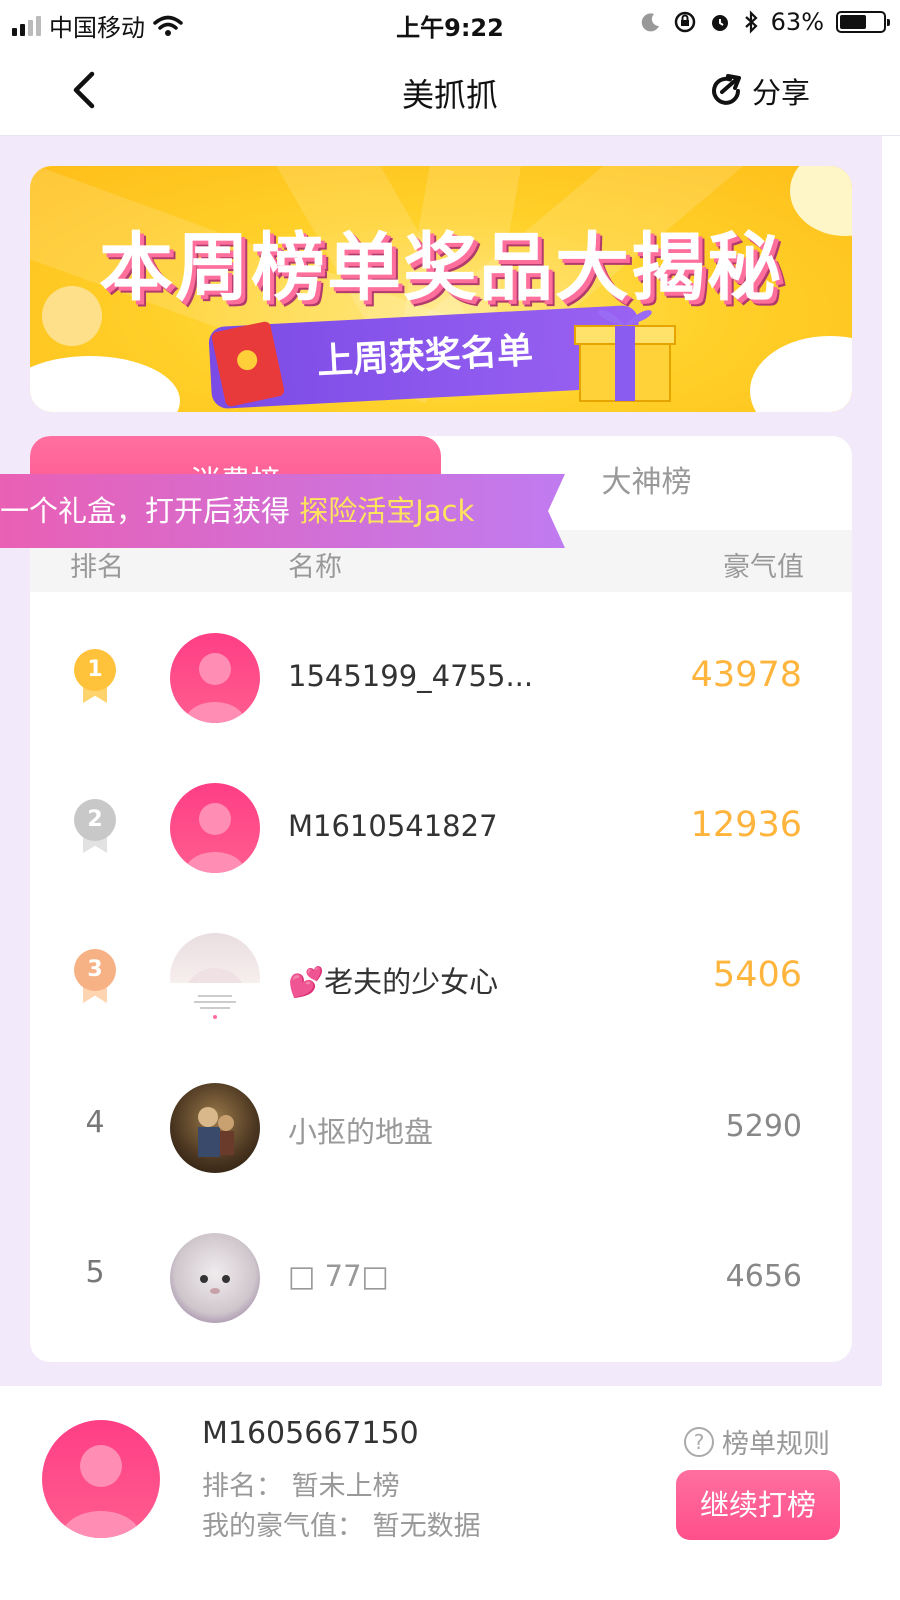 This screenshot has height=1600, width=900. I want to click on score-value: 12936, so click(746, 825).